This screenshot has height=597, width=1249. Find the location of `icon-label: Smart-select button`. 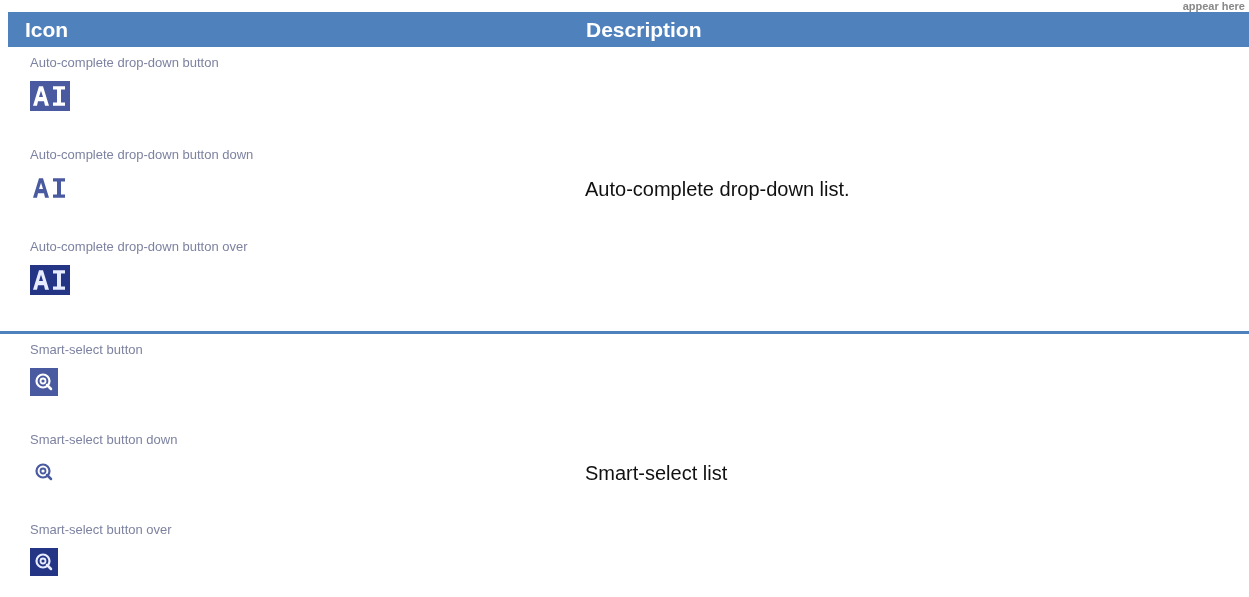

icon-label: Smart-select button is located at coordinates (86, 349).